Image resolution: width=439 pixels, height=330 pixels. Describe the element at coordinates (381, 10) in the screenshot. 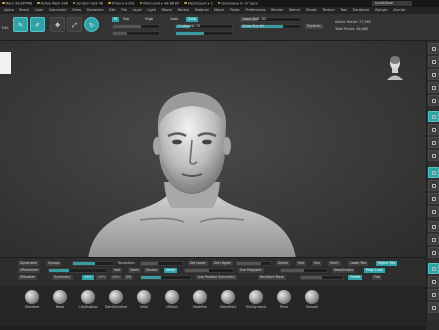

I see `menu-zplugin: Zplugin` at that location.